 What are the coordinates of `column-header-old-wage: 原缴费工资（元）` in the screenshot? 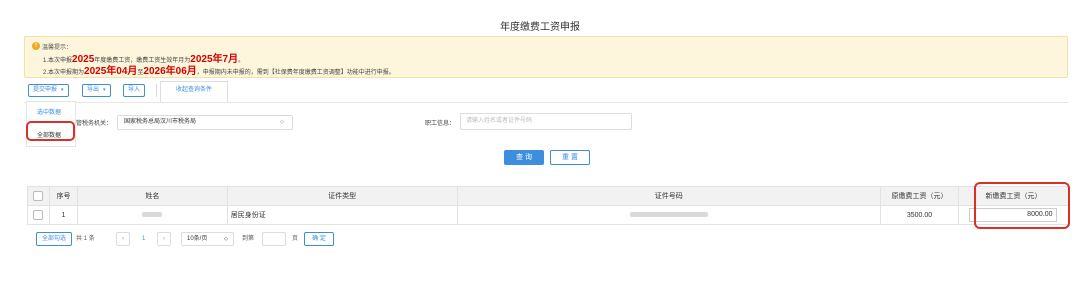 It's located at (919, 196).